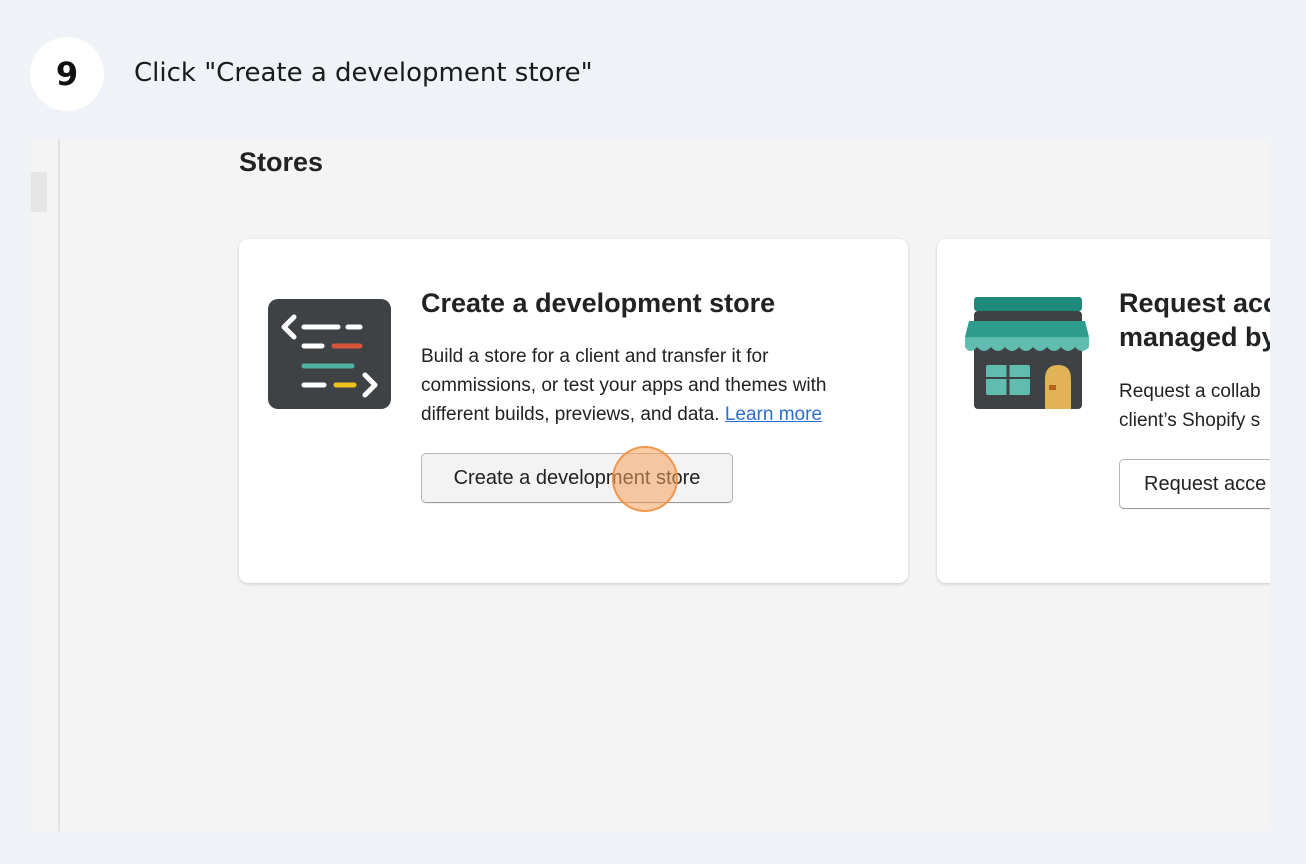  I want to click on card-description: Request a collab client’s Shopify s, so click(1194, 406).